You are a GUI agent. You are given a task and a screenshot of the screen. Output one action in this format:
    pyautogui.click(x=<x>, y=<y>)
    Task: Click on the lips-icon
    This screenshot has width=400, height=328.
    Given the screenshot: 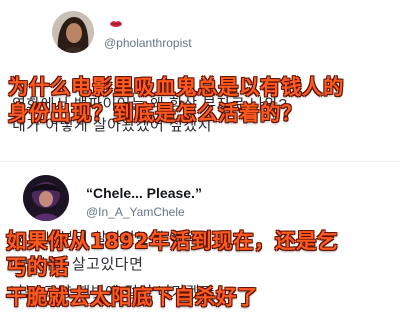 What is the action you would take?
    pyautogui.click(x=116, y=24)
    